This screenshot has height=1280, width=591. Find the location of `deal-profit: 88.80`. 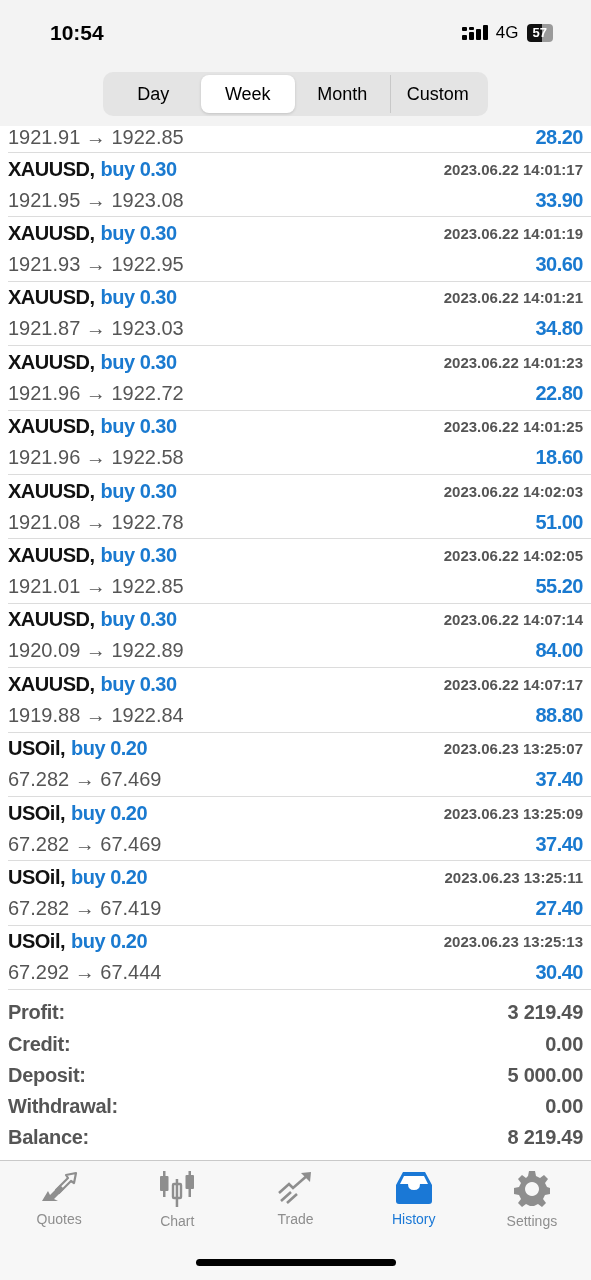

deal-profit: 88.80 is located at coordinates (559, 715).